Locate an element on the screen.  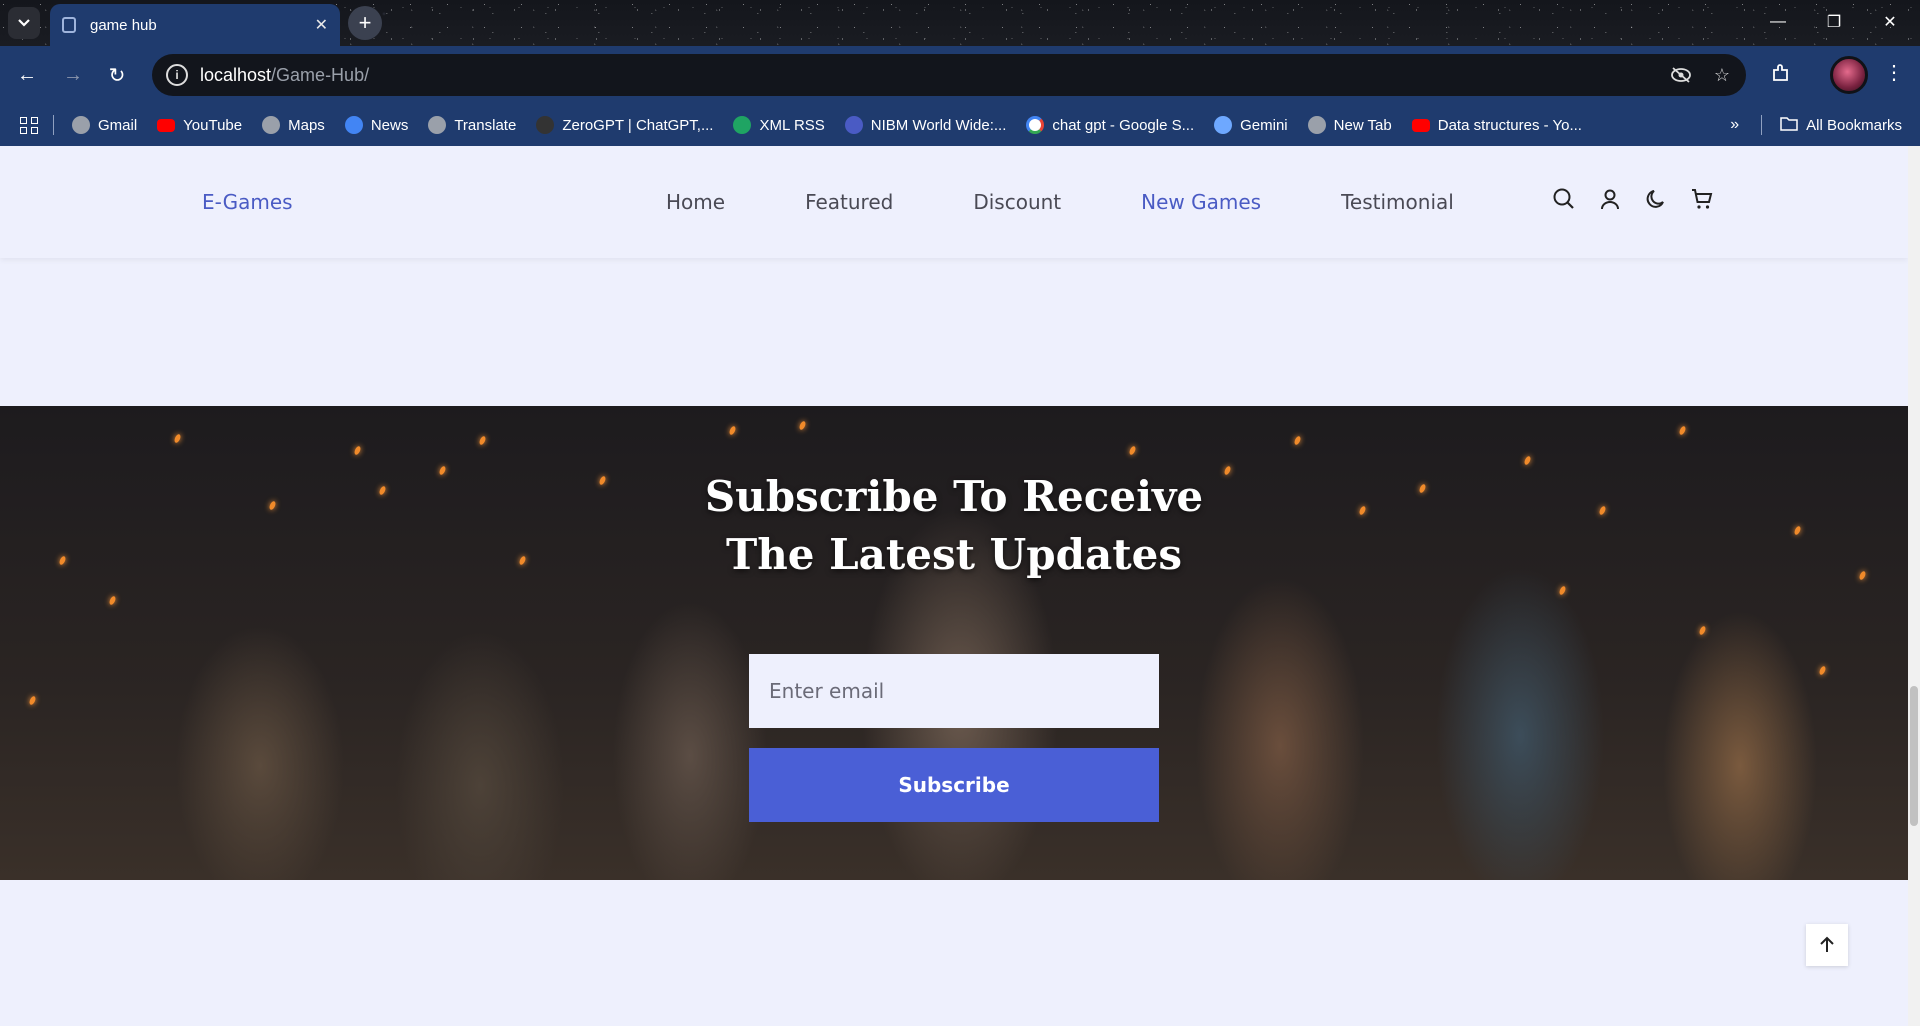
bookmark-label: Translate is located at coordinates (485, 125).